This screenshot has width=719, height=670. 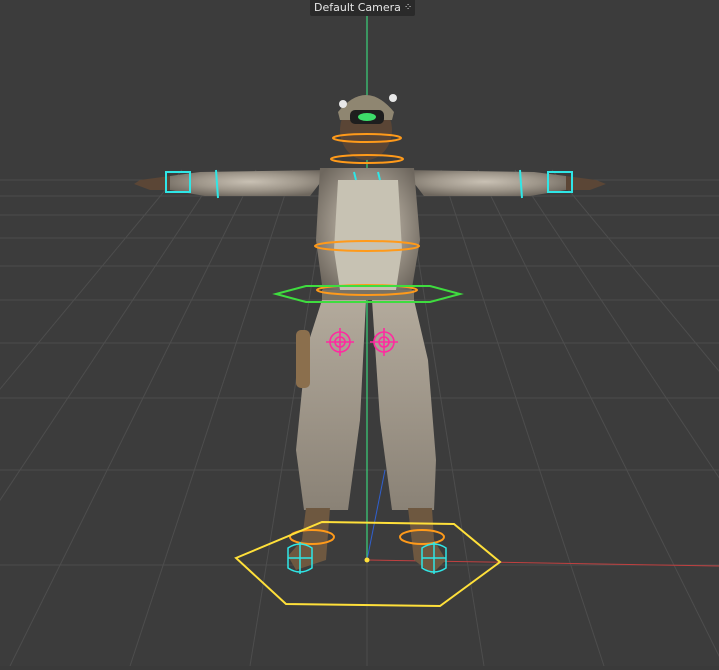 What do you see at coordinates (376, 515) in the screenshot?
I see `z-axis-line` at bounding box center [376, 515].